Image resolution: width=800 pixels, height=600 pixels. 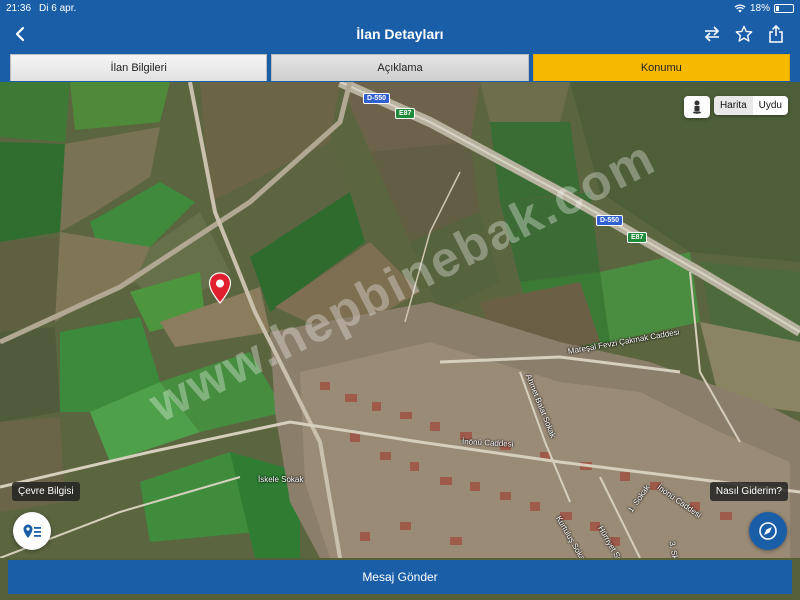 I want to click on swap-arrows-icon, so click(x=712, y=34).